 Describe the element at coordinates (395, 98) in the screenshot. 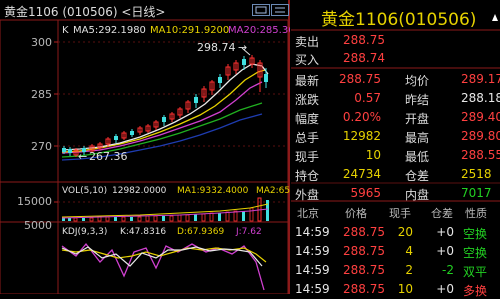

I see `stat-row: 涨跌 0.57 昨结 288.18` at that location.